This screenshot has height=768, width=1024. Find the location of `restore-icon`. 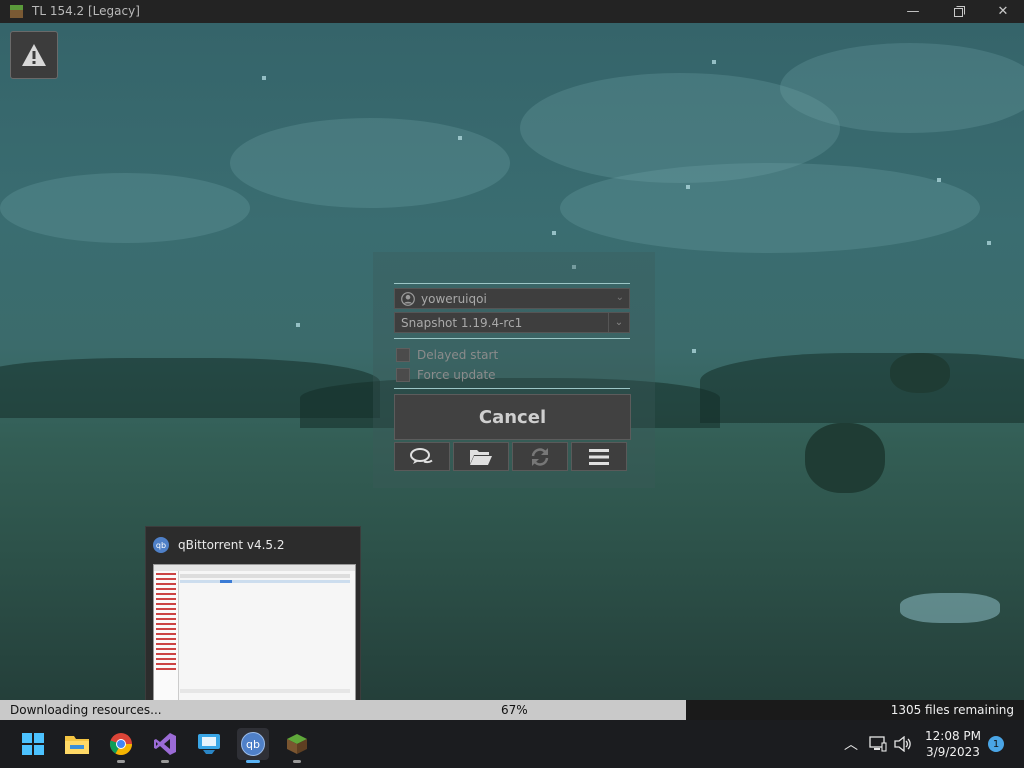

restore-icon is located at coordinates (959, 11).